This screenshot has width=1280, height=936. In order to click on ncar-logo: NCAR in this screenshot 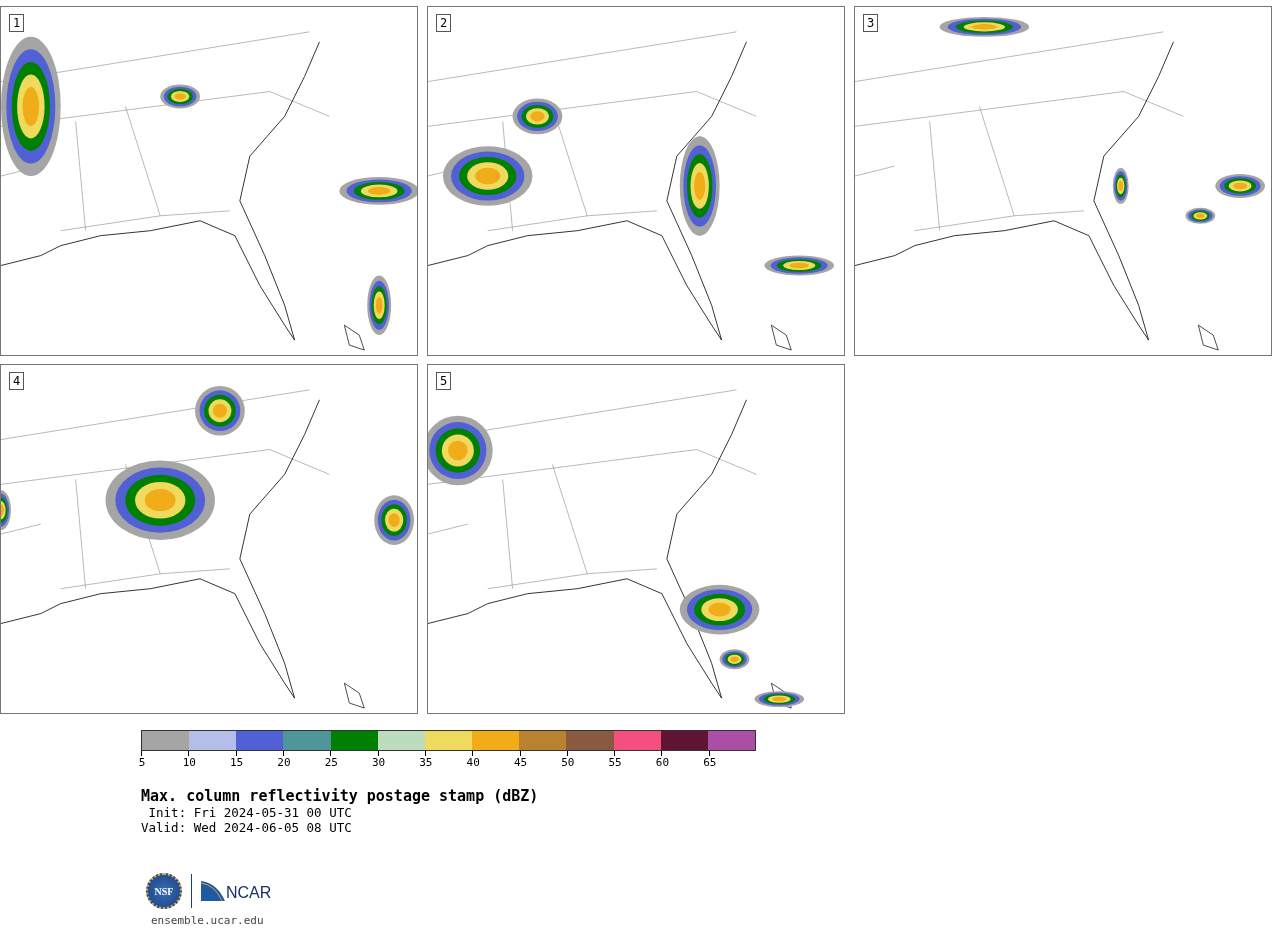, I will do `click(236, 891)`.